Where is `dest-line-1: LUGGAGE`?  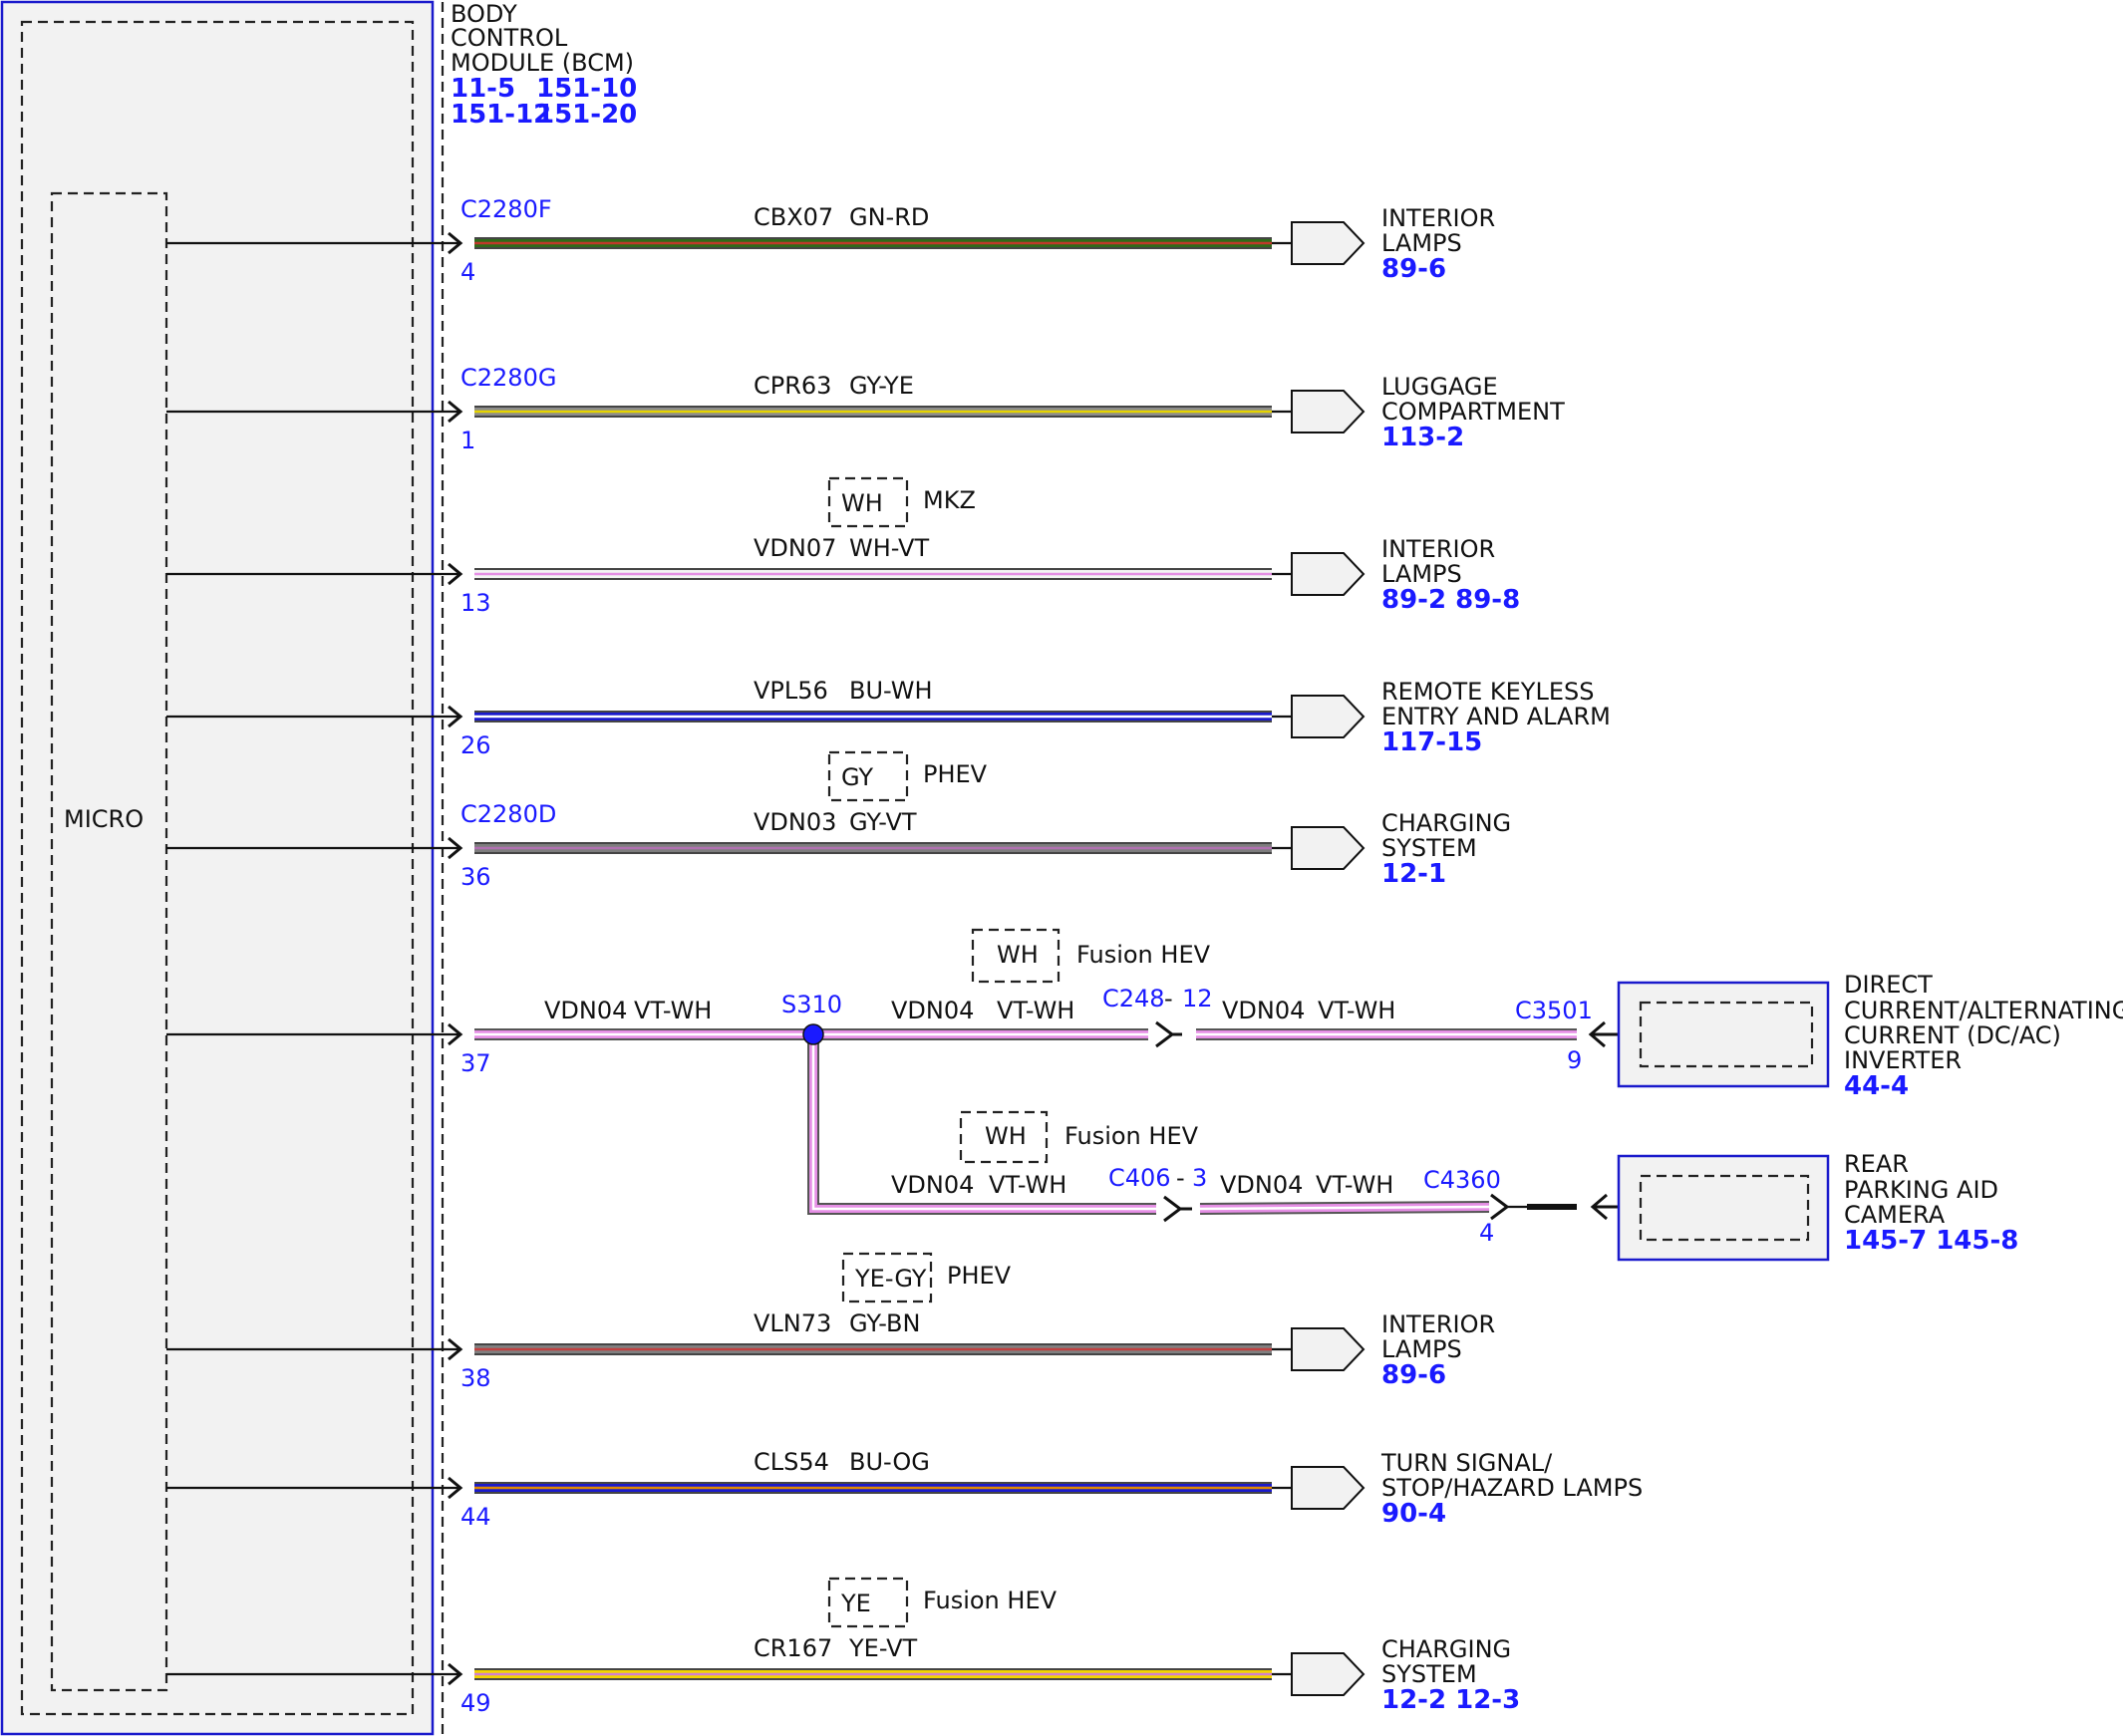 dest-line-1: LUGGAGE is located at coordinates (1439, 387).